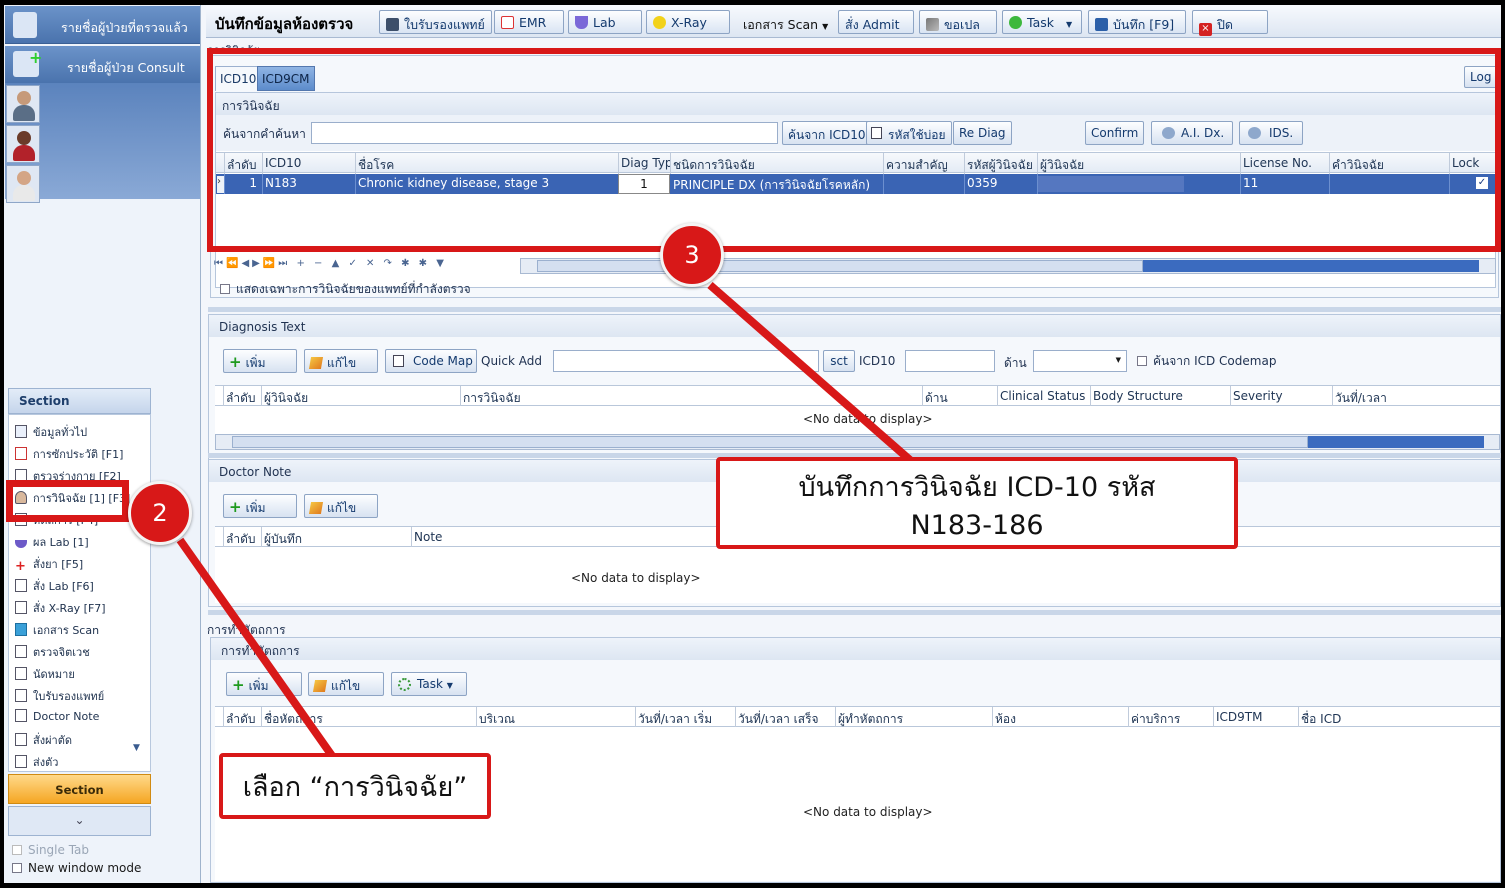  Describe the element at coordinates (977, 525) in the screenshot. I see `step-3-line-2: N183-186` at that location.